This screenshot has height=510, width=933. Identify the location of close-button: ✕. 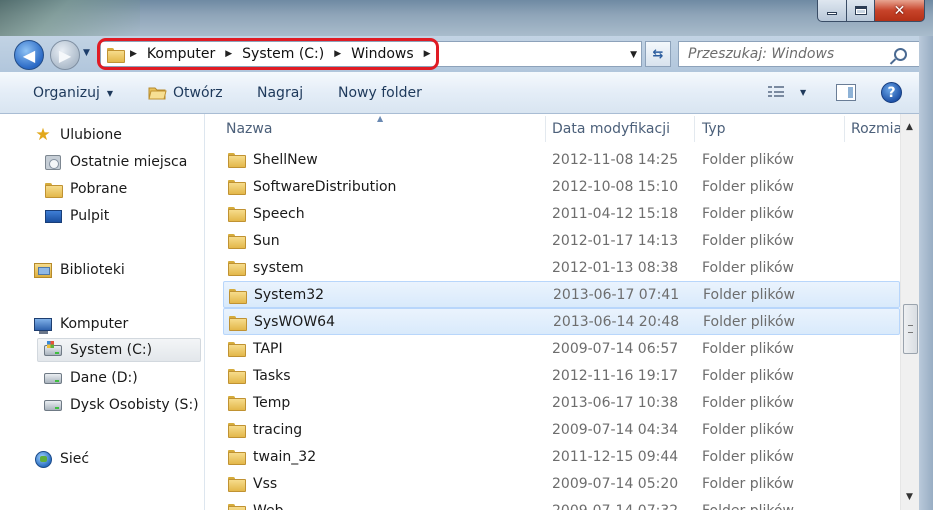
(900, 11).